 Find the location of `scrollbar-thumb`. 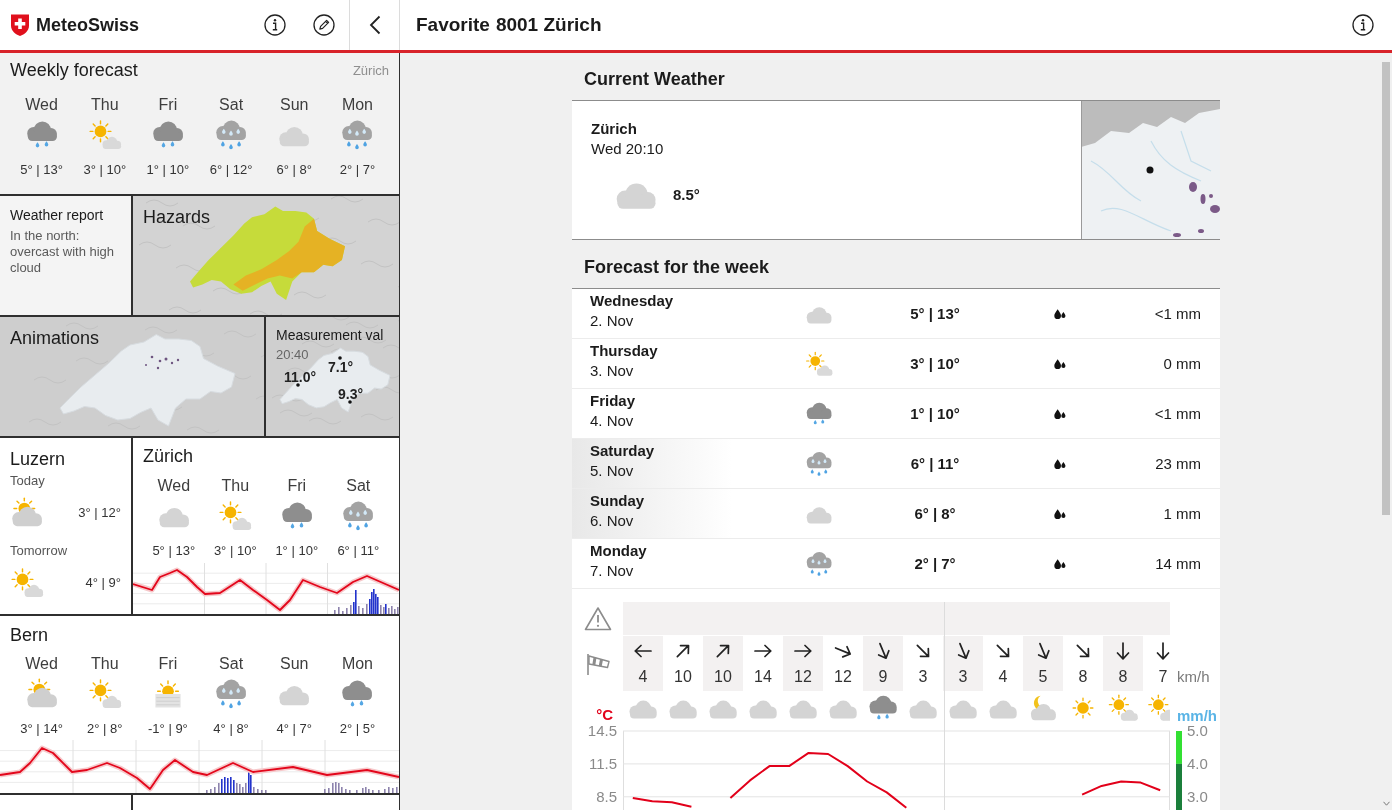

scrollbar-thumb is located at coordinates (1386, 288).